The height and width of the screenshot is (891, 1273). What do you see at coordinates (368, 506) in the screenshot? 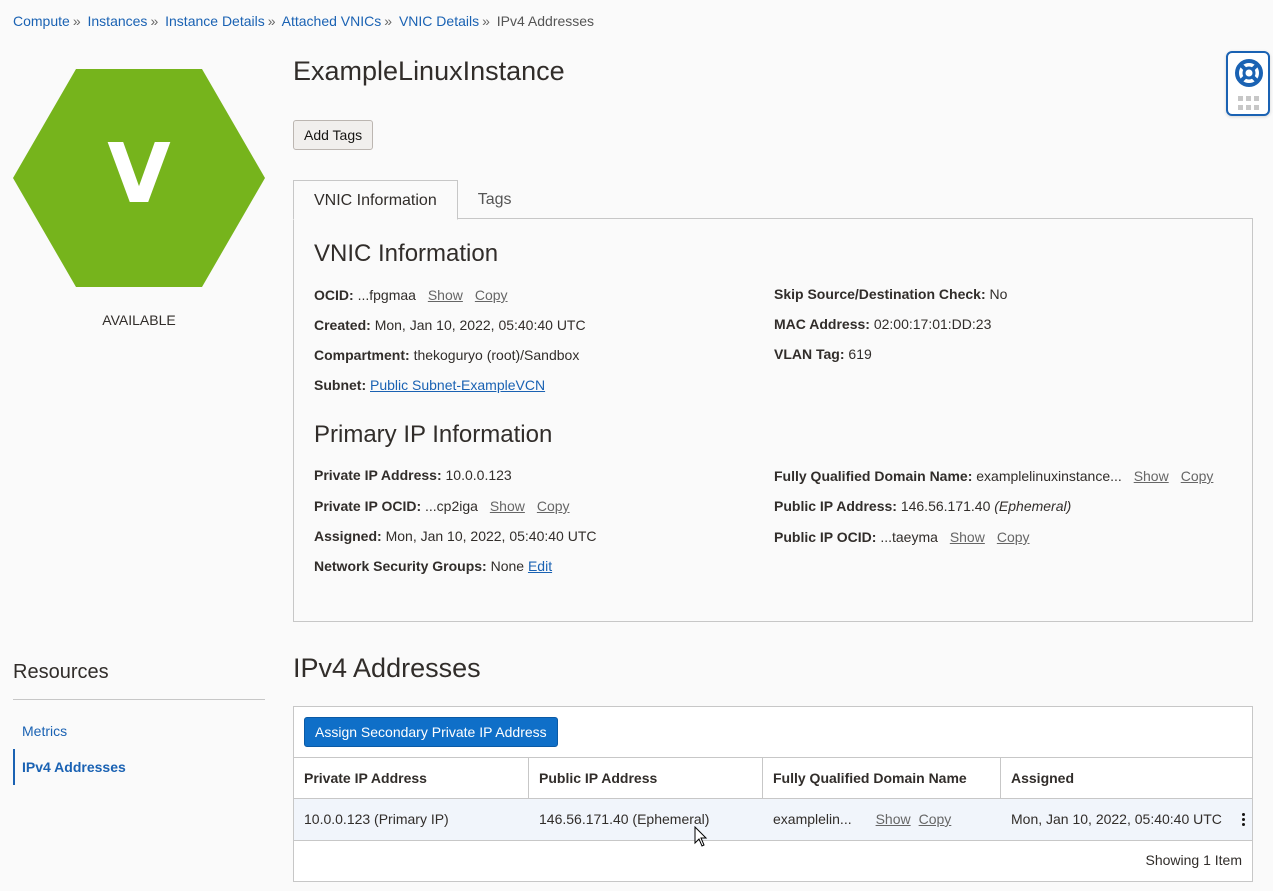
I see `private-ip-ocid-label: Private IP OCID:` at bounding box center [368, 506].